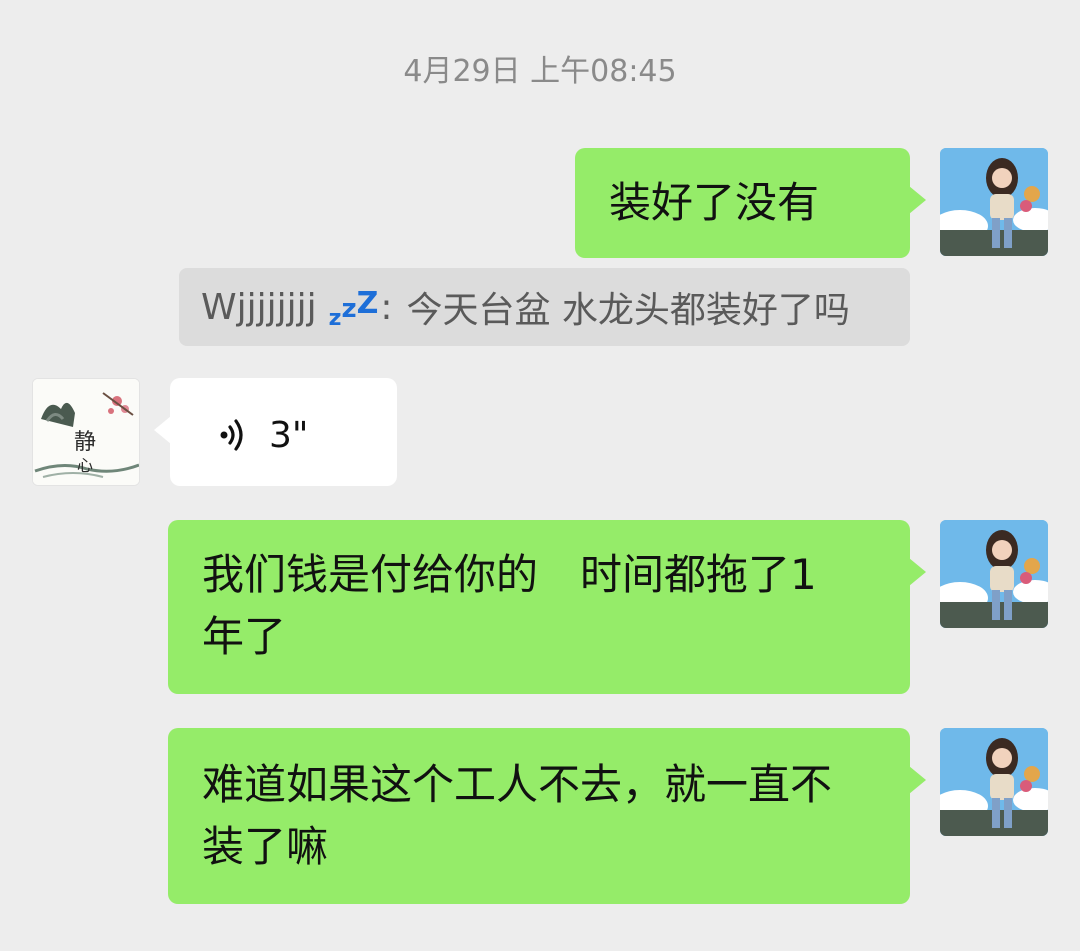 This screenshot has height=951, width=1080. I want to click on voice-duration: 3", so click(289, 435).